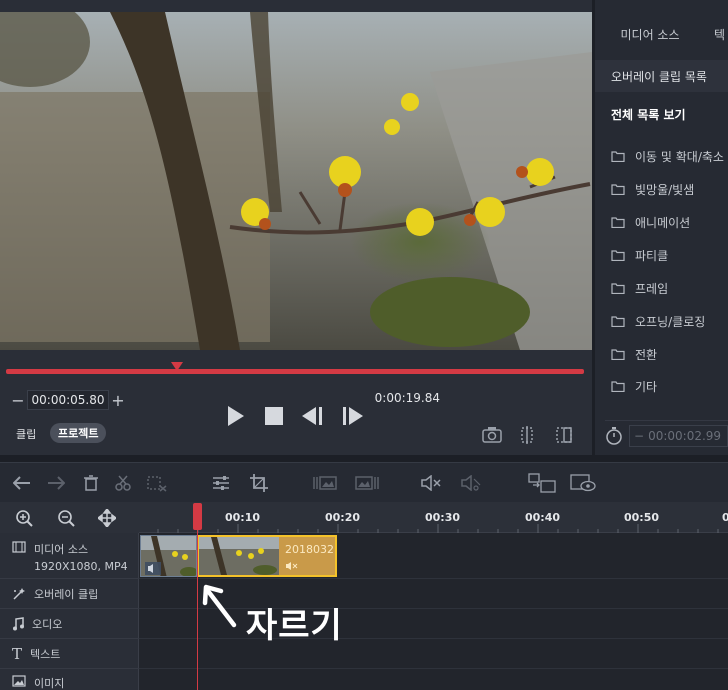  Describe the element at coordinates (725, 517) in the screenshot. I see `tick-label: 0` at that location.